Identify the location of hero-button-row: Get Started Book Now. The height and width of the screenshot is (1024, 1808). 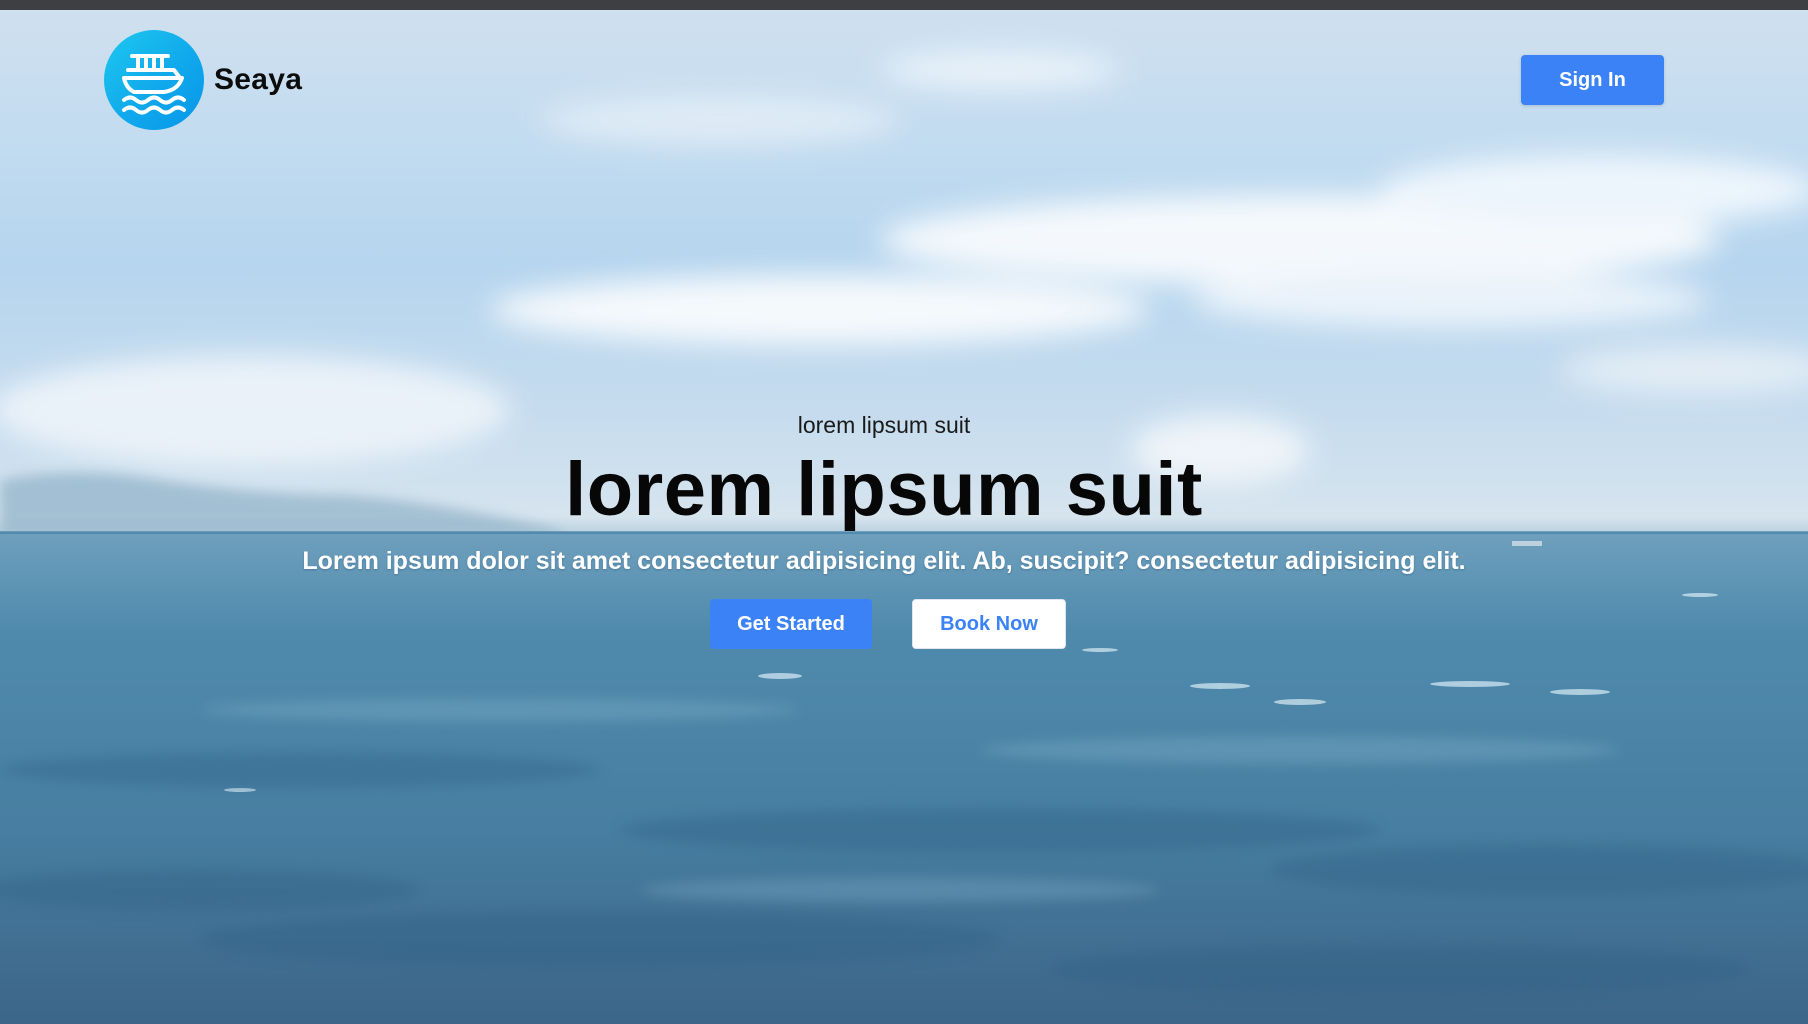
(884, 624).